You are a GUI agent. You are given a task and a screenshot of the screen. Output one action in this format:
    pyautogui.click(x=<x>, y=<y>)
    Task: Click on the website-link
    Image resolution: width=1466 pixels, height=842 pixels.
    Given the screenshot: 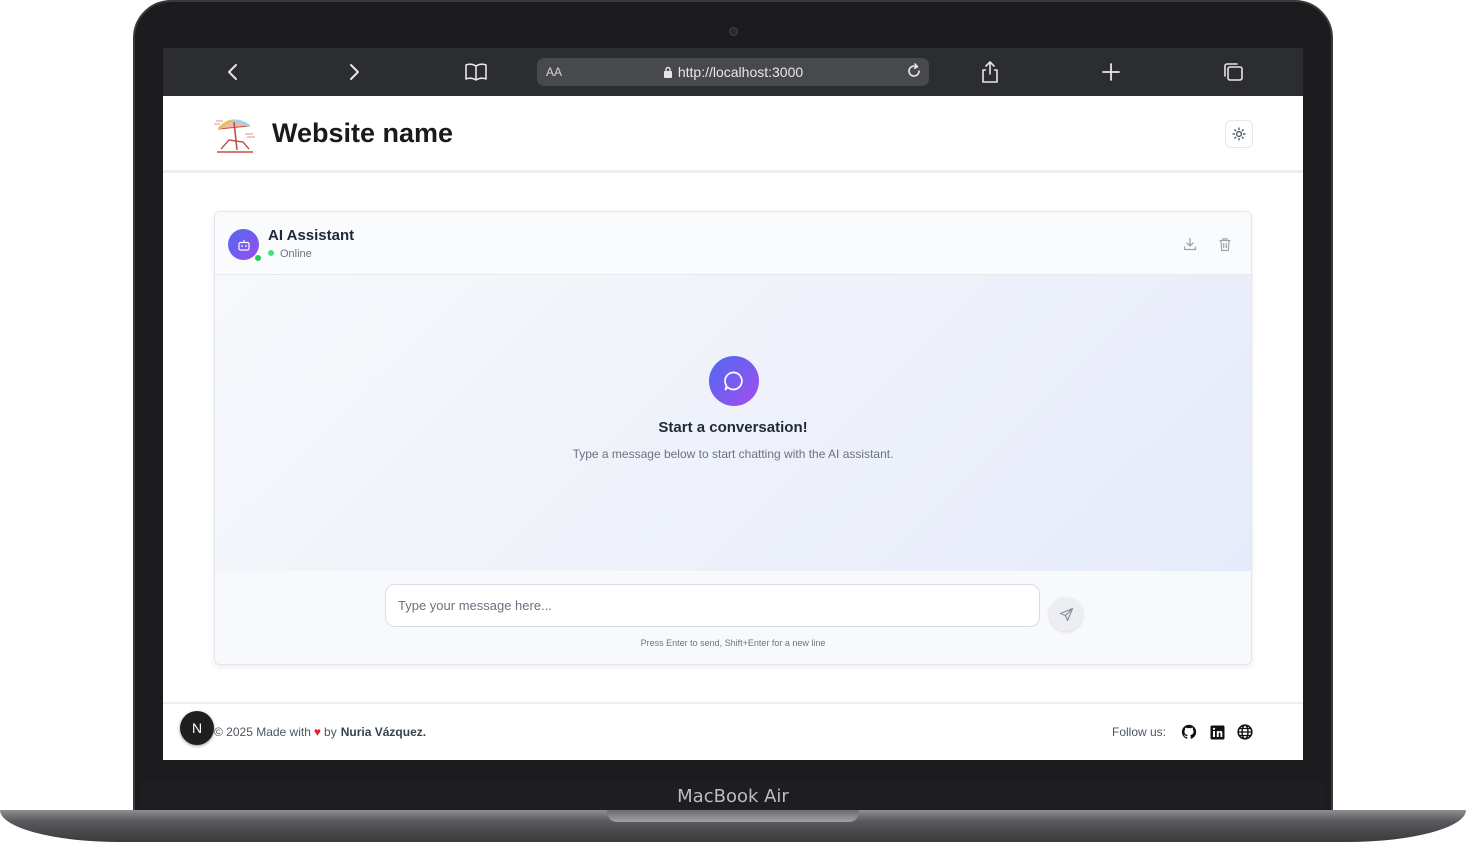 What is the action you would take?
    pyautogui.click(x=1245, y=732)
    